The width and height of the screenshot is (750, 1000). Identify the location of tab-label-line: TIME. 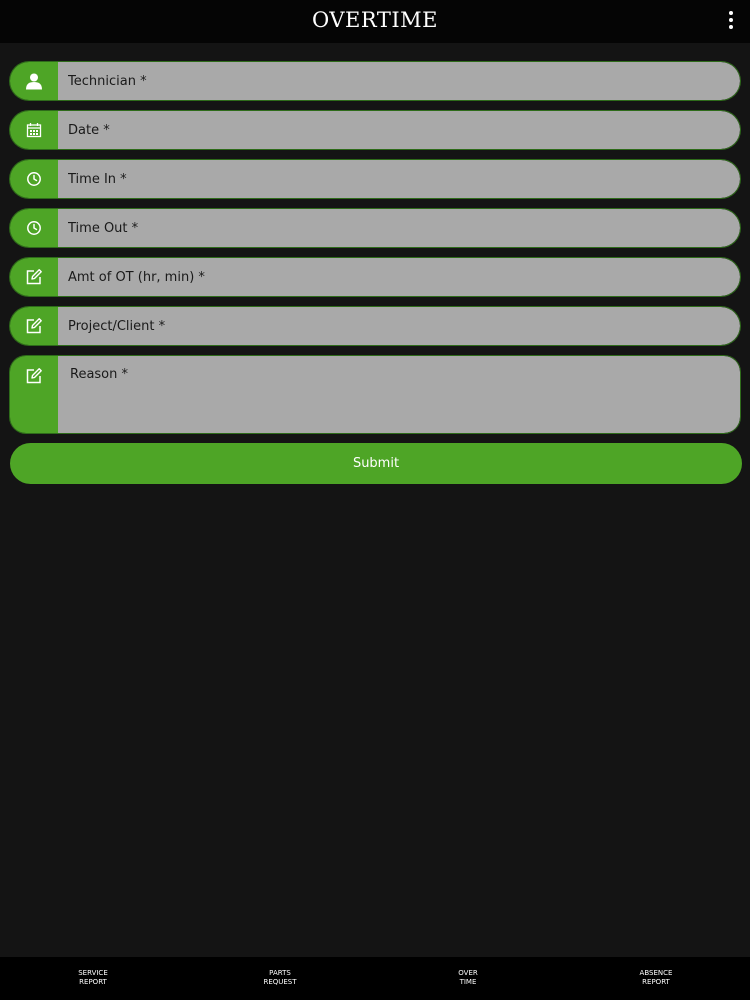
(468, 982).